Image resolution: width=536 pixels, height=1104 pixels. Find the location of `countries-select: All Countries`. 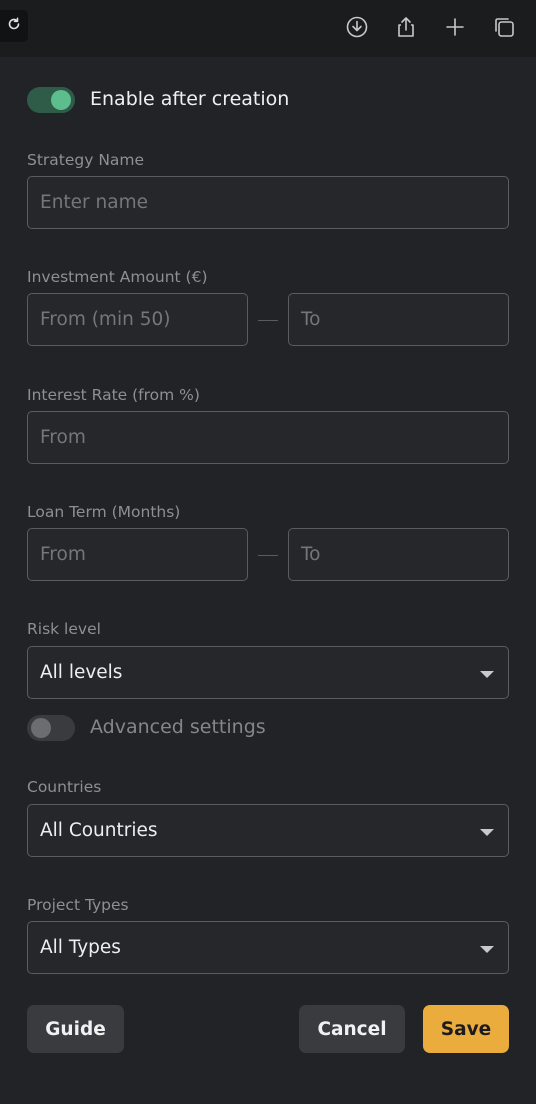

countries-select: All Countries is located at coordinates (268, 830).